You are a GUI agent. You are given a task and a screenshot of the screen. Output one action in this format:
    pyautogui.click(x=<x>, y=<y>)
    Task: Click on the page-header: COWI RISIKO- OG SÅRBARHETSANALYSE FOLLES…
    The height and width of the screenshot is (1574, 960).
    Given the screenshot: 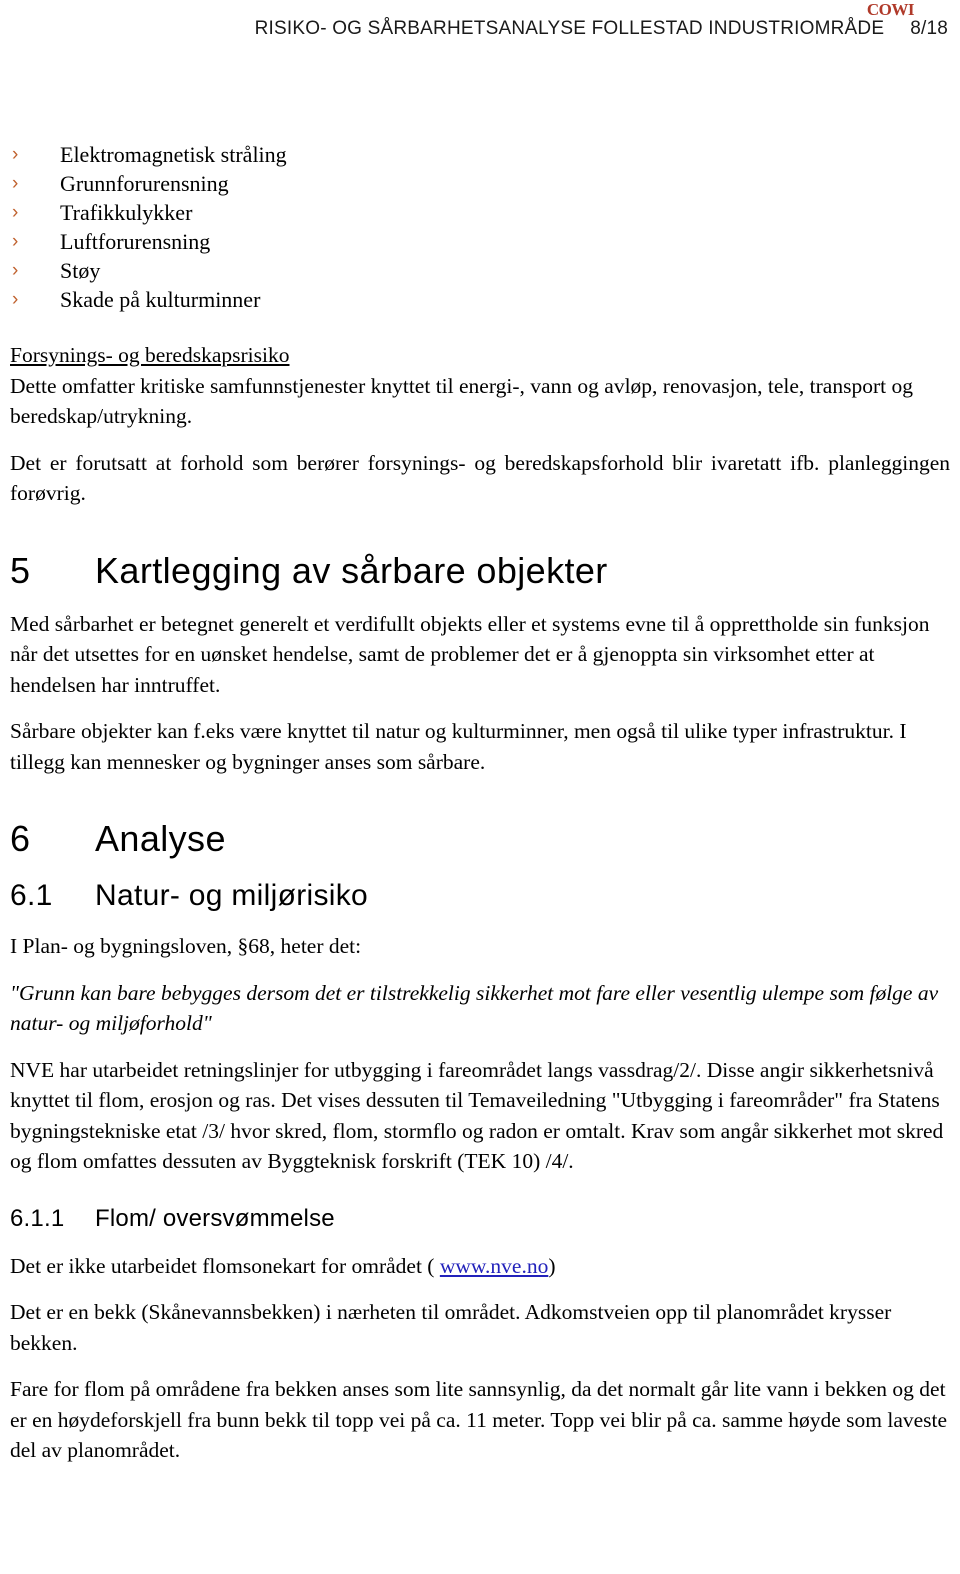 What is the action you would take?
    pyautogui.click(x=480, y=28)
    